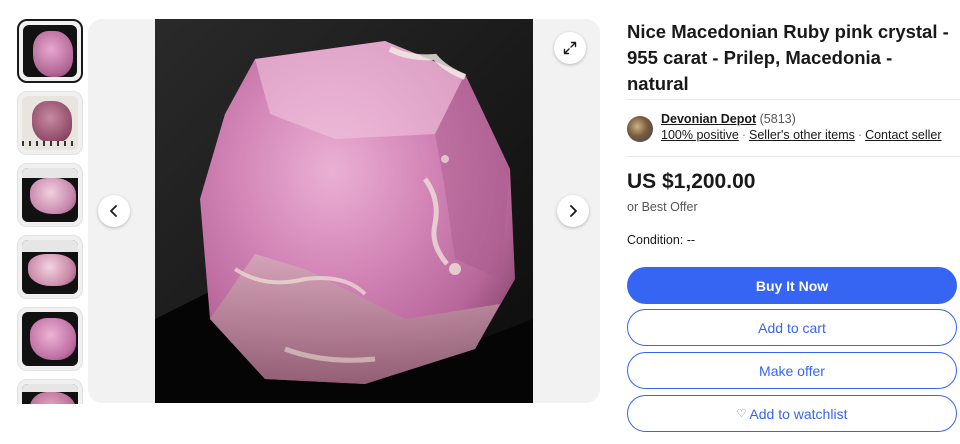 The width and height of the screenshot is (960, 444). I want to click on add-to-watchlist-button: ♡ Add to watchlist, so click(792, 413).